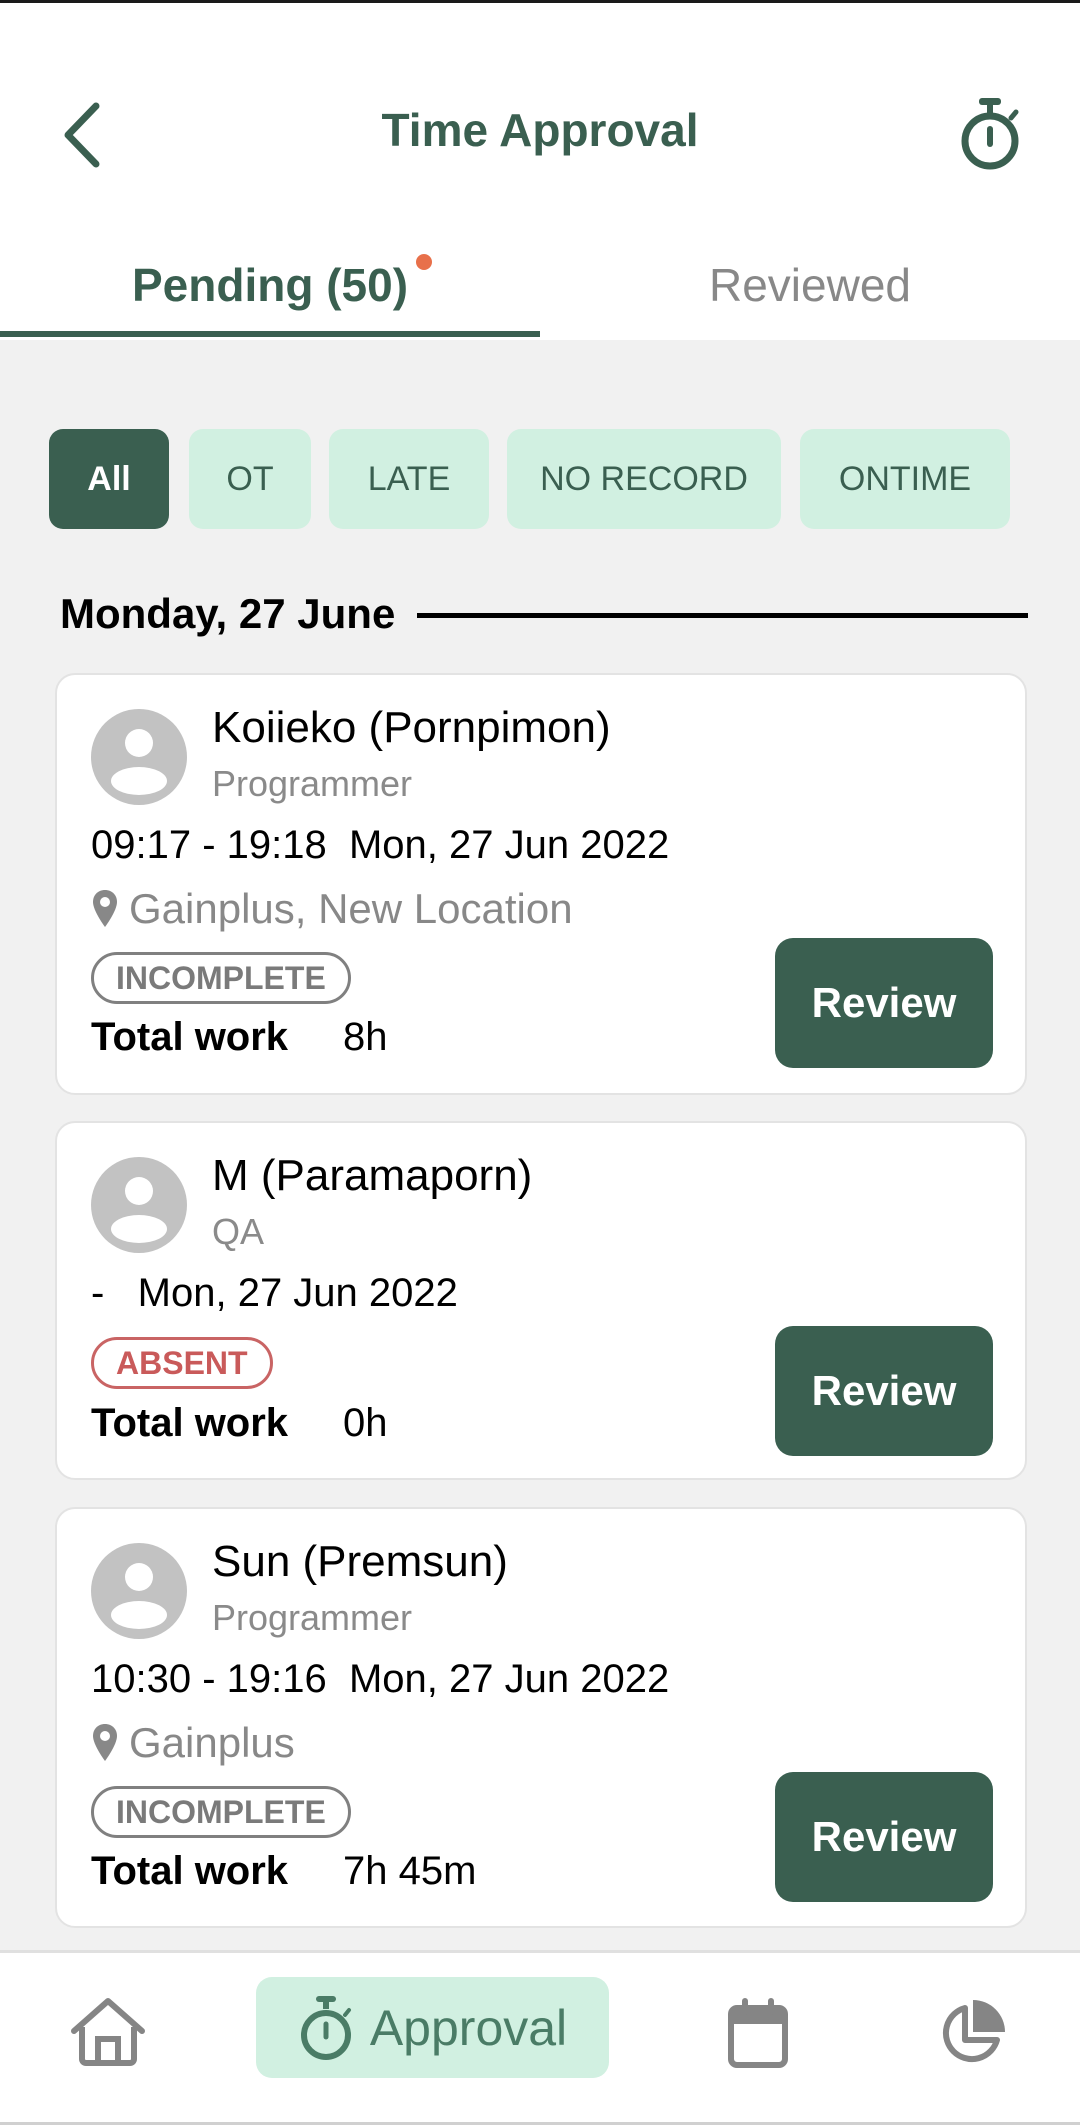 The height and width of the screenshot is (2125, 1080). Describe the element at coordinates (351, 908) in the screenshot. I see `location-text: Gainplus, New Location` at that location.